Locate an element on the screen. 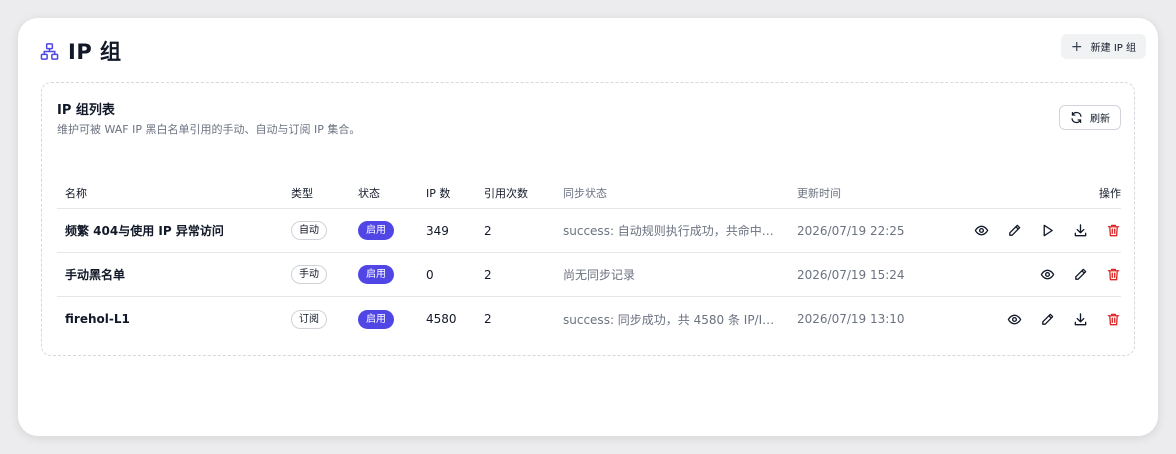  row-updated: 2026/07/19 22:25 is located at coordinates (851, 230).